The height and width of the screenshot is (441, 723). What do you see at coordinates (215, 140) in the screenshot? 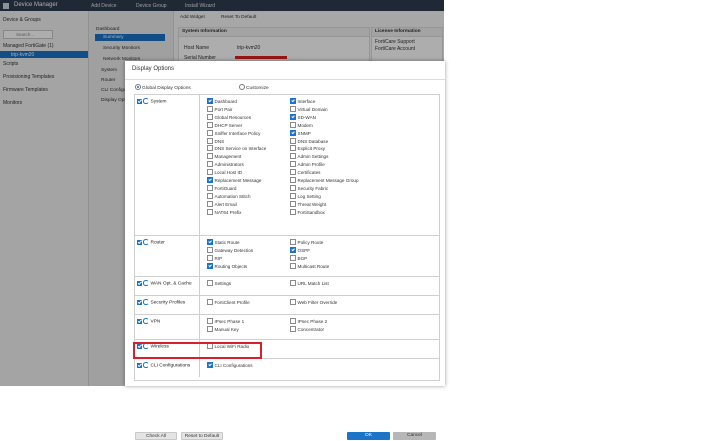
I see `option-dns: DNS` at bounding box center [215, 140].